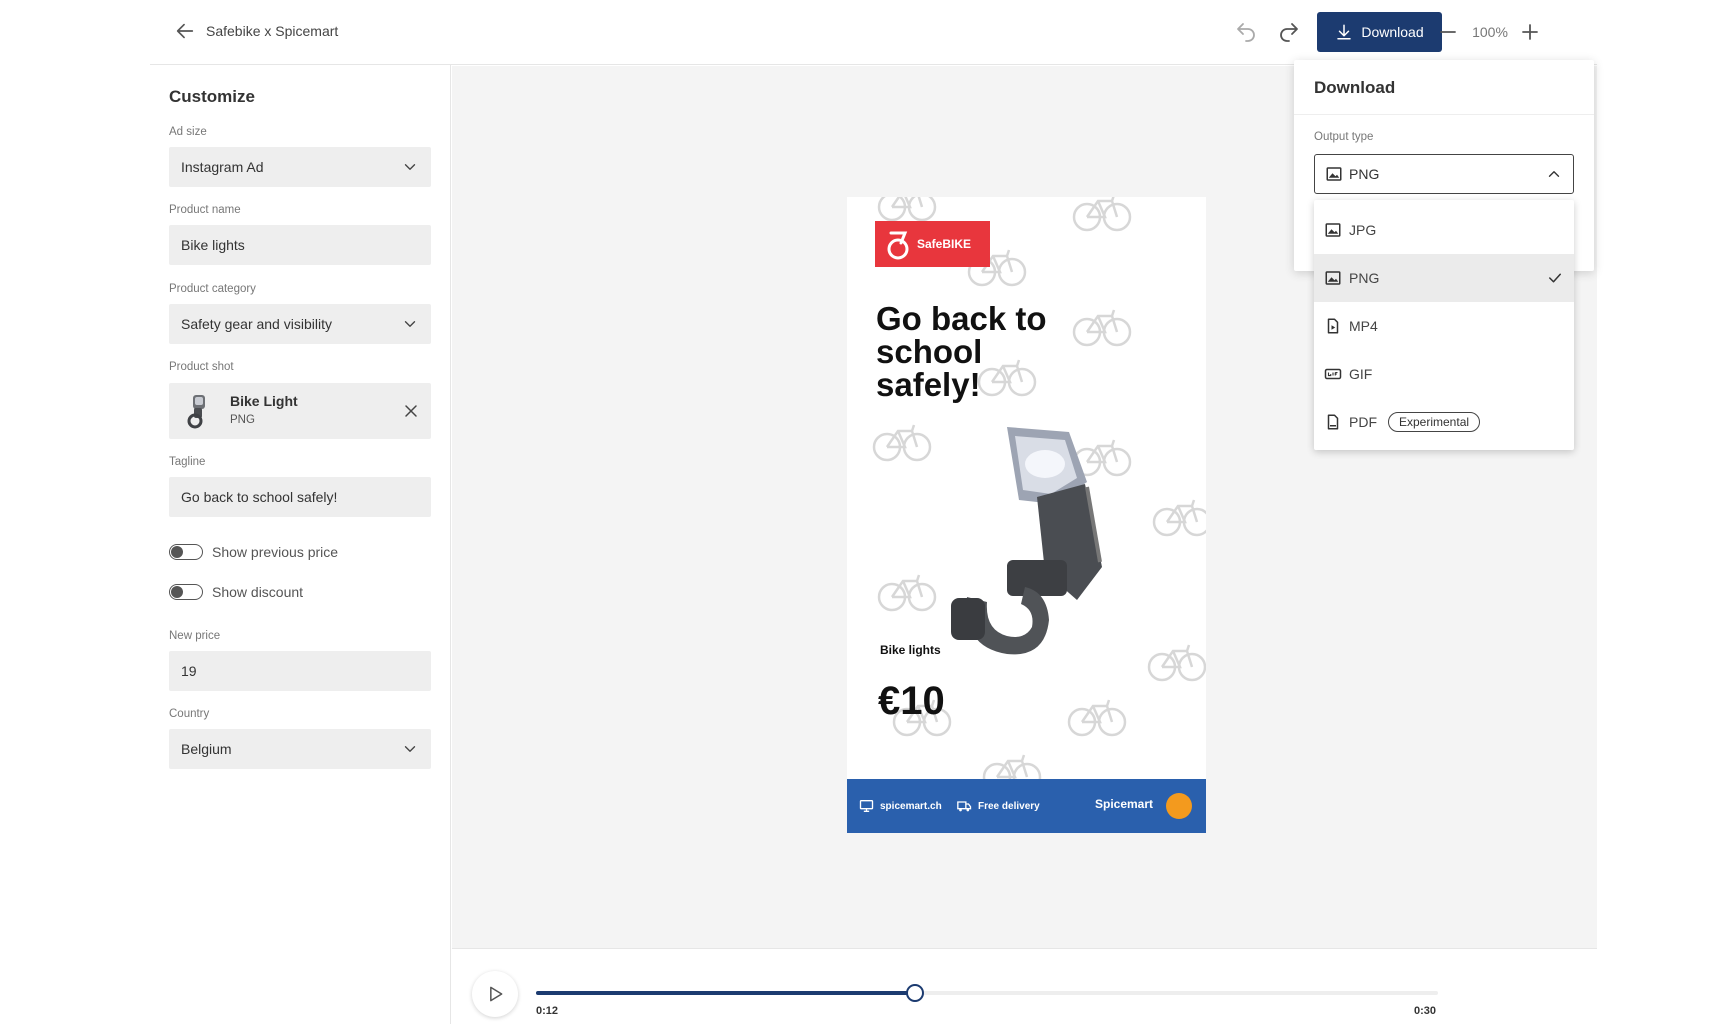 This screenshot has width=1717, height=1024. What do you see at coordinates (300, 671) in the screenshot?
I see `new-price-input: 19` at bounding box center [300, 671].